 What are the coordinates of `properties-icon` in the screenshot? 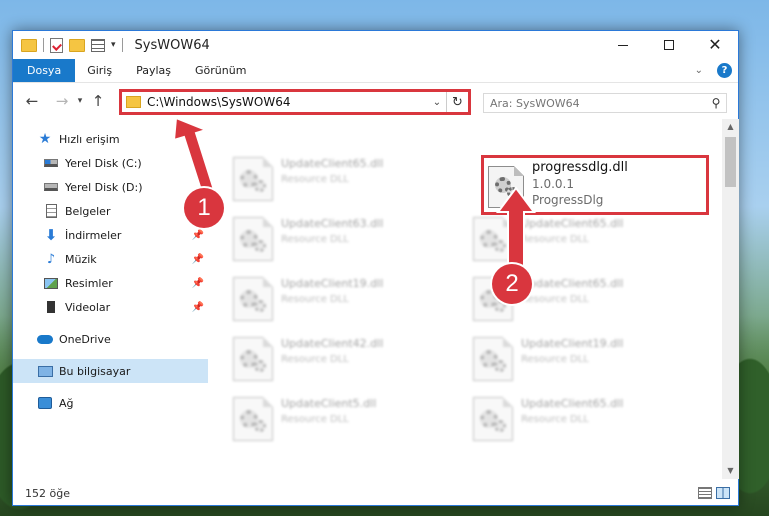 It's located at (56, 45).